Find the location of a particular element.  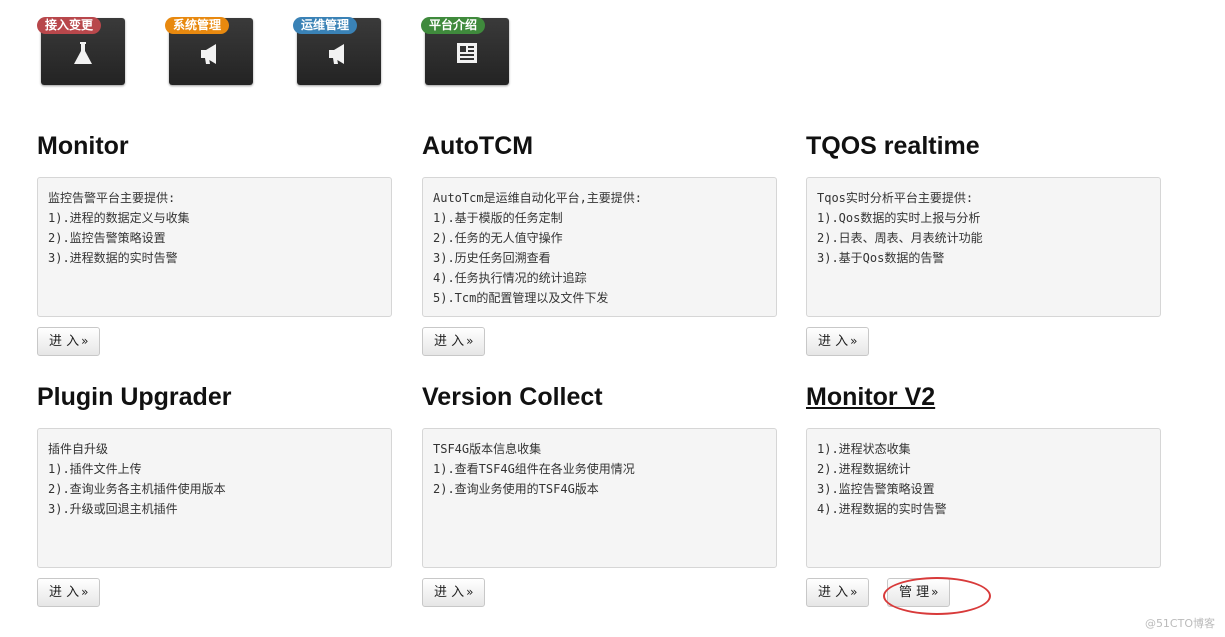

tile-ops-management: 运维管理 is located at coordinates (337, 51).